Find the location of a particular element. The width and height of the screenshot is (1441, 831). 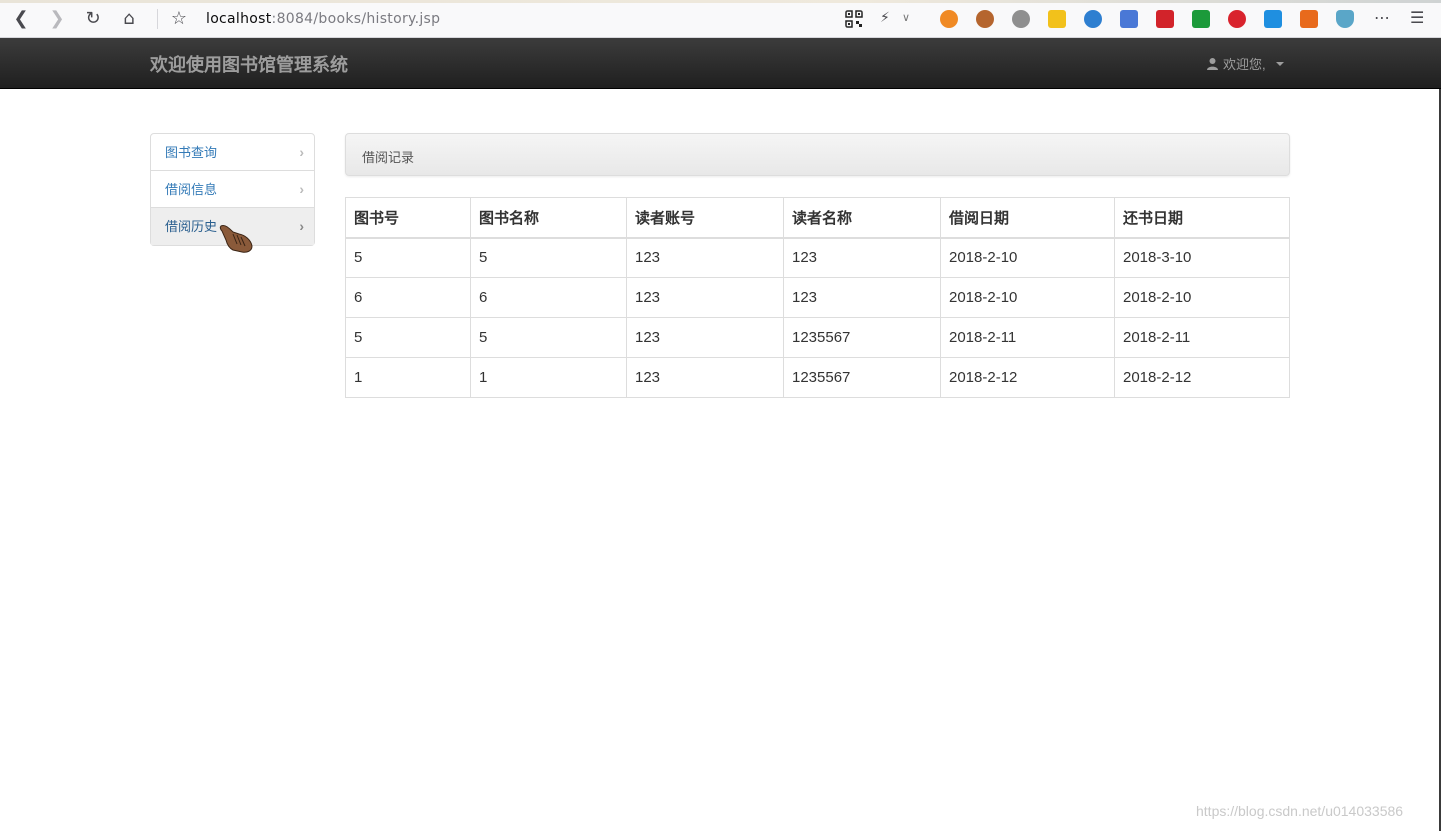

column-header-borrow-date: 借阅日期 is located at coordinates (1027, 218).